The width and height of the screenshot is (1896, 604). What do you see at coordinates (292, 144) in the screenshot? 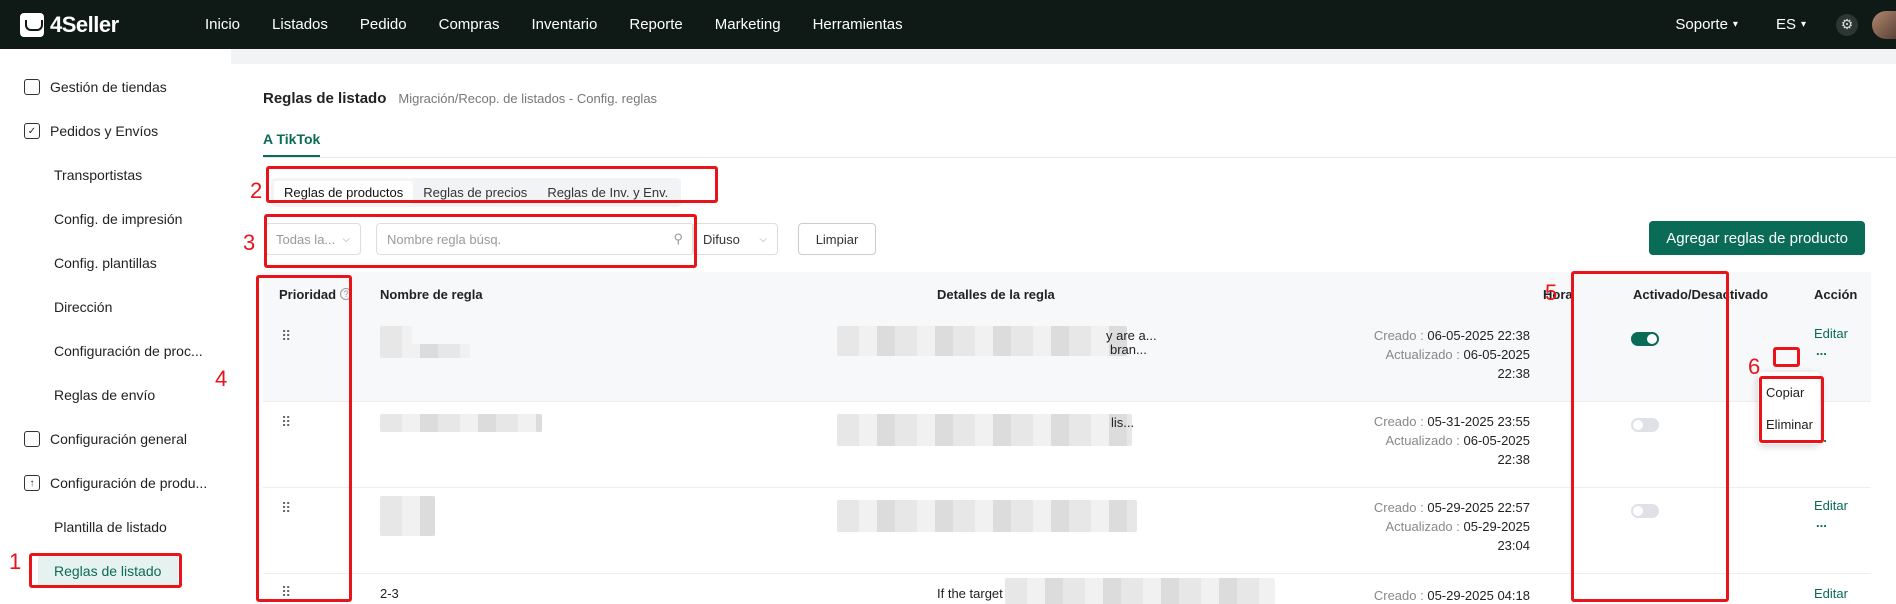
I see `tab-a-tiktok: A TikTok` at bounding box center [292, 144].